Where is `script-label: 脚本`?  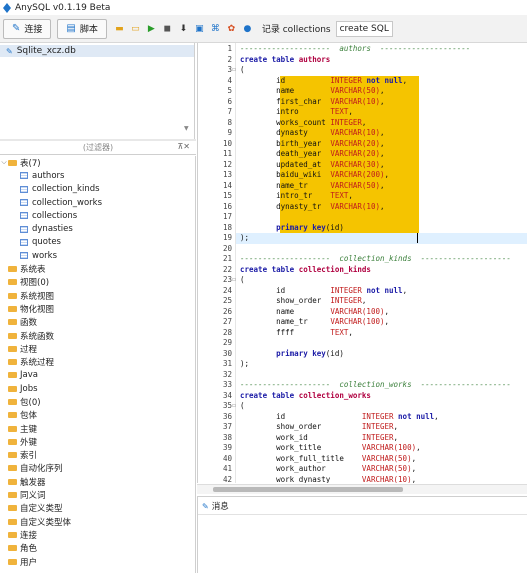
script-label: 脚本 is located at coordinates (88, 30).